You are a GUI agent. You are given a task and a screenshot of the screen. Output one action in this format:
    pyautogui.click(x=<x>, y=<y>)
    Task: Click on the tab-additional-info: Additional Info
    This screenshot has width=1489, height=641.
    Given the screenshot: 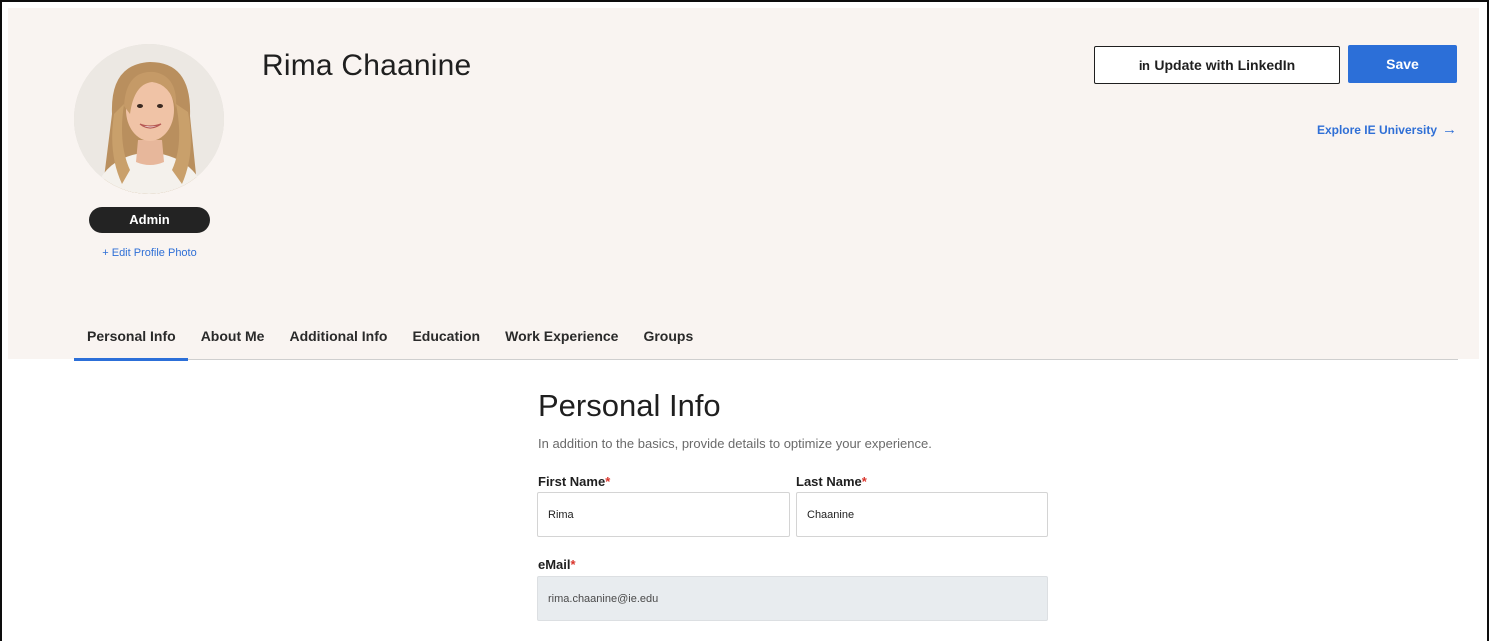 What is the action you would take?
    pyautogui.click(x=338, y=341)
    